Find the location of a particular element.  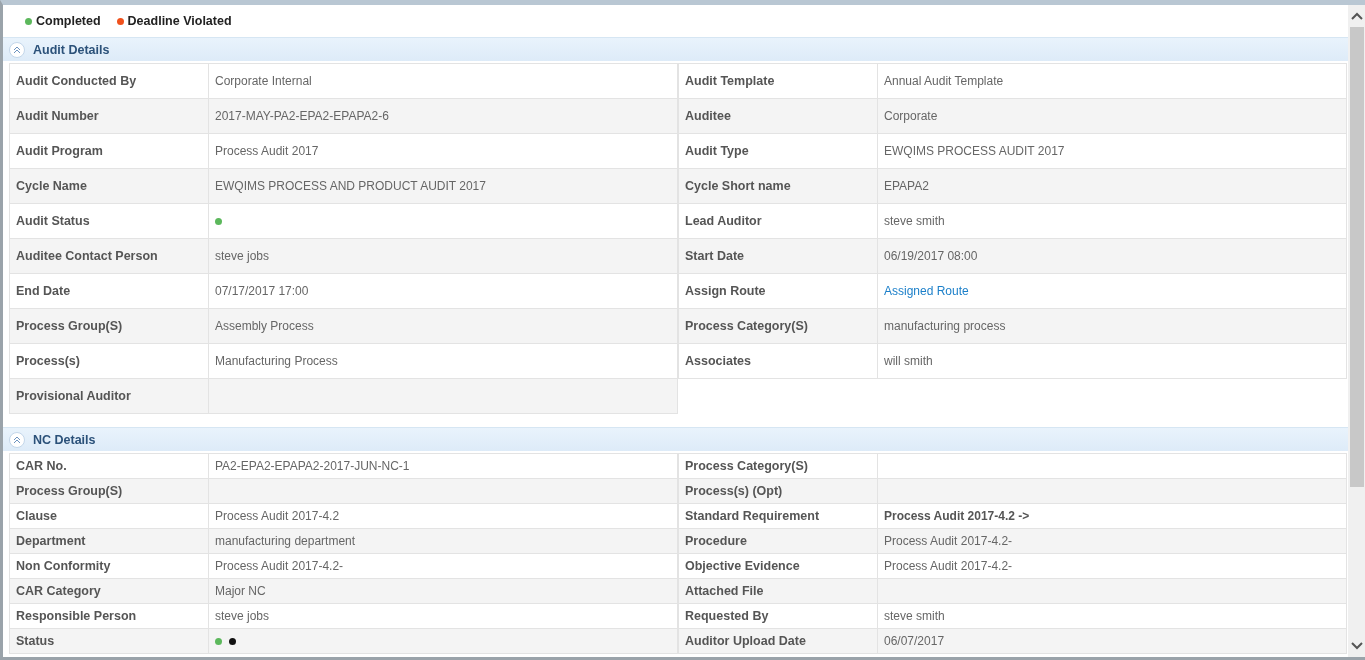

scroll-down-icon is located at coordinates (1356, 646).